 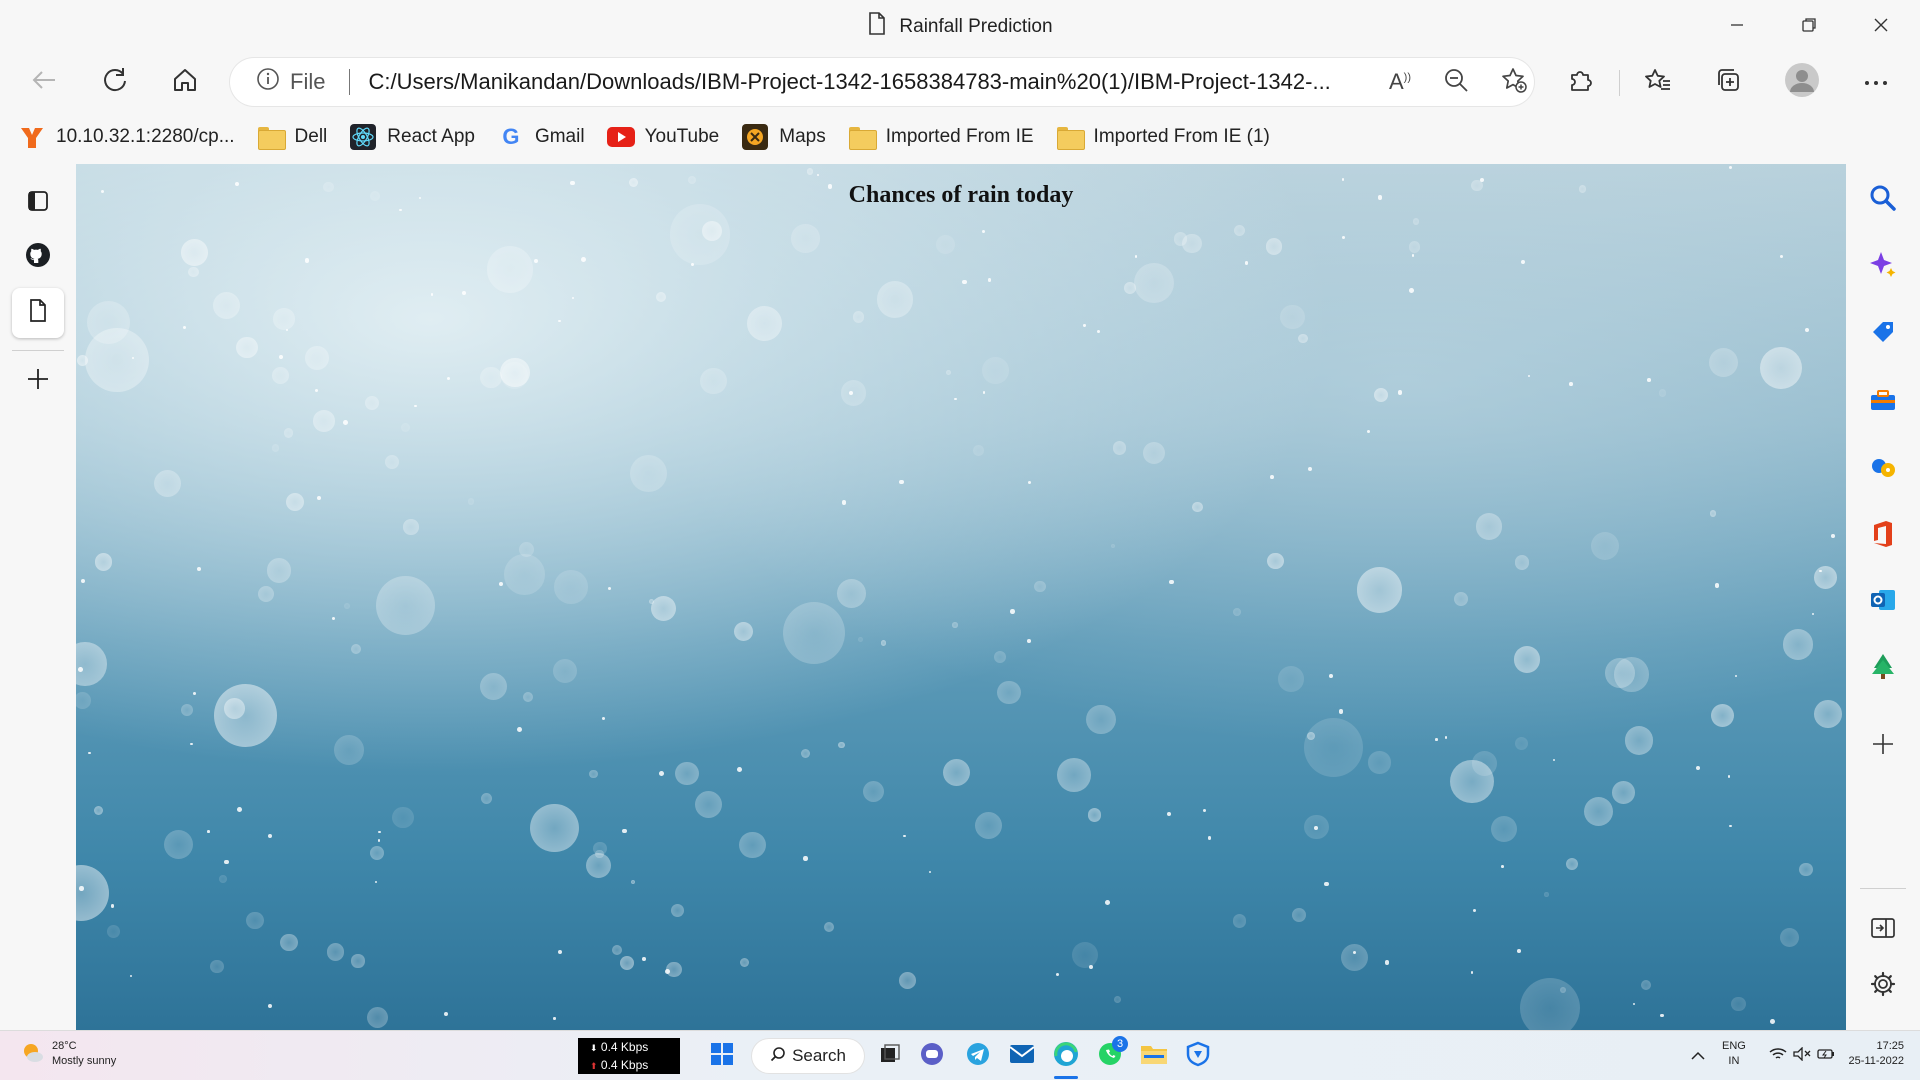 What do you see at coordinates (1734, 1054) in the screenshot?
I see `input-language-indicator: ENG IN` at bounding box center [1734, 1054].